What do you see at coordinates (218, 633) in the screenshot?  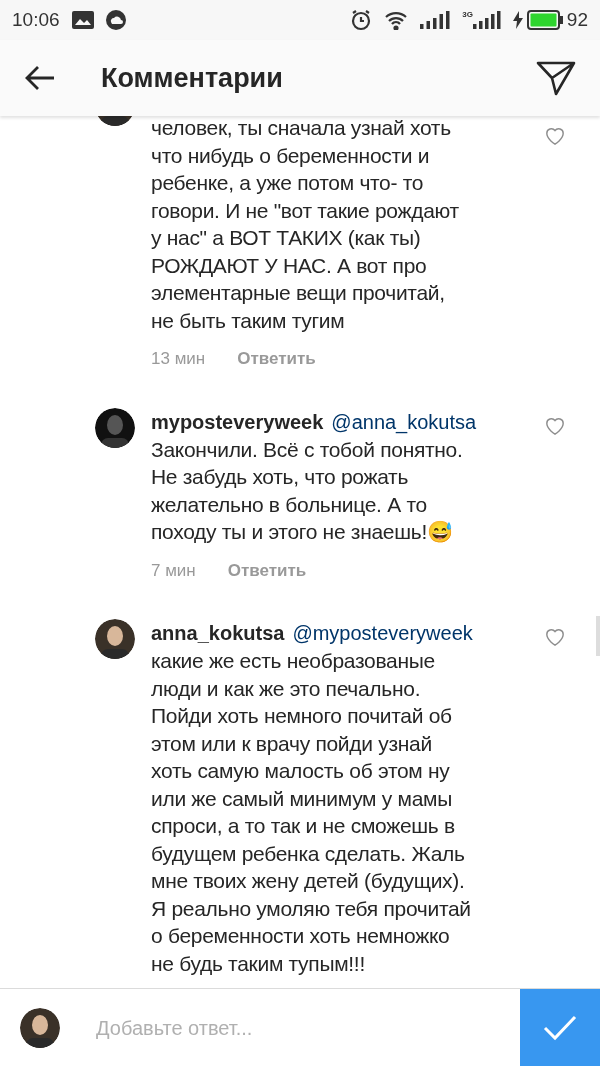 I see `username: anna_kokutsa` at bounding box center [218, 633].